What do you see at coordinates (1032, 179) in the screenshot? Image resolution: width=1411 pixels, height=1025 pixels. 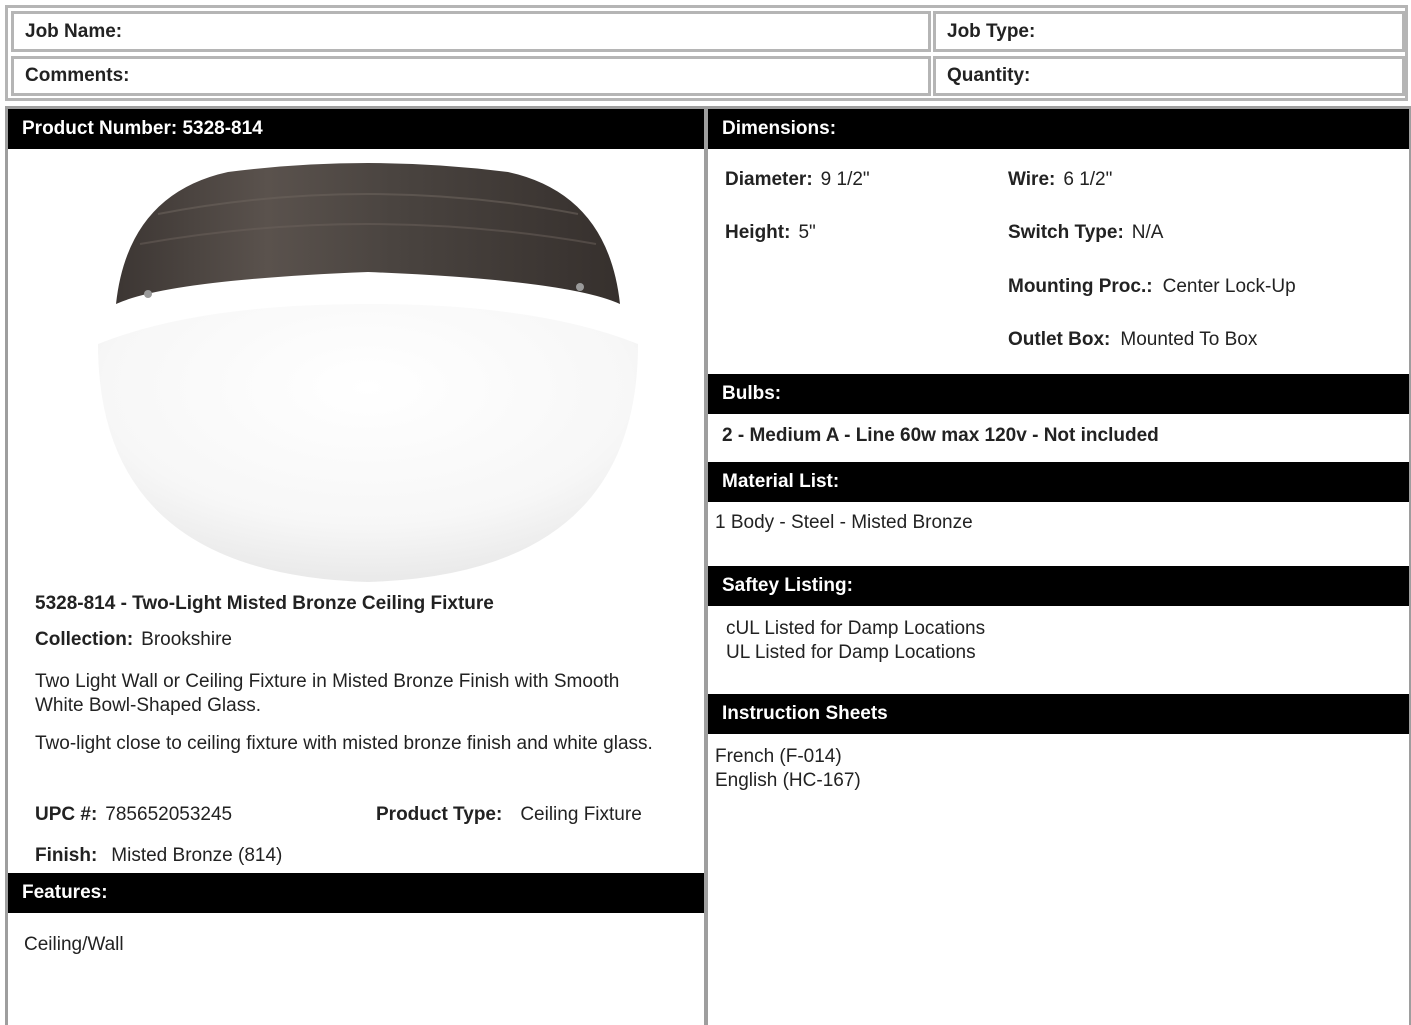 I see `wire-label: Wire:` at bounding box center [1032, 179].